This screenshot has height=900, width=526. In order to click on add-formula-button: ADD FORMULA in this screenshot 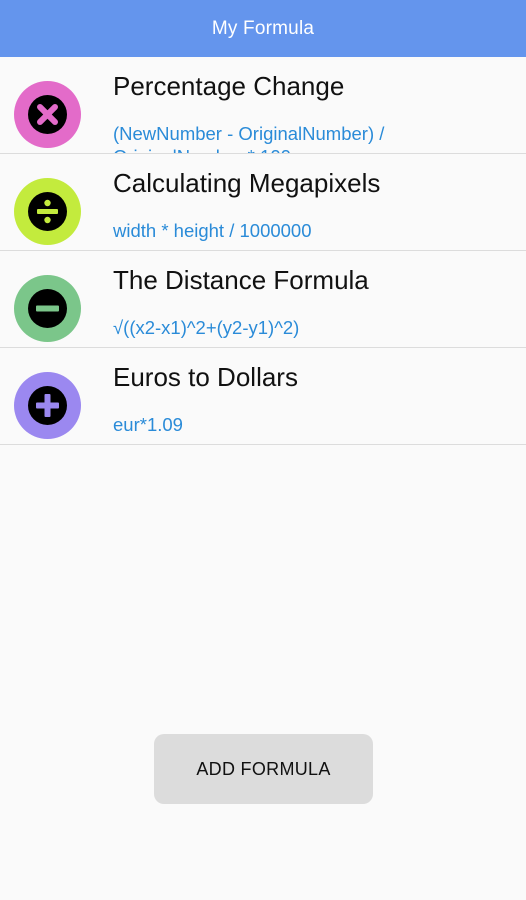, I will do `click(263, 769)`.